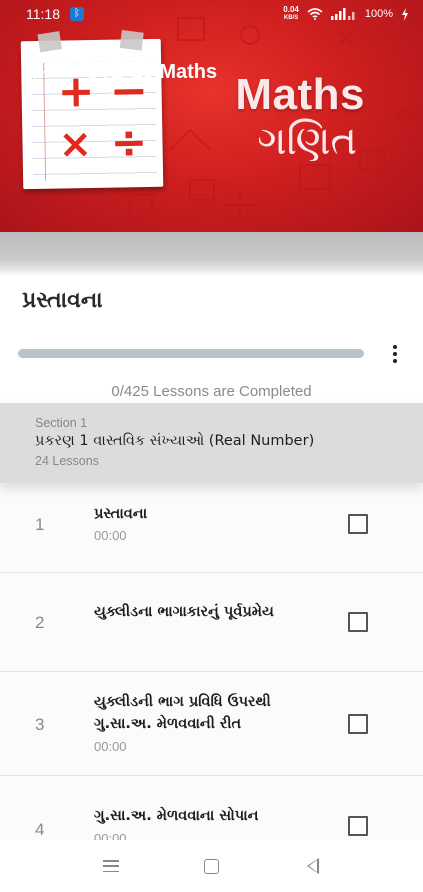 The image size is (423, 892). I want to click on progress-text: 0/425 Lessons are Completed, so click(211, 391).